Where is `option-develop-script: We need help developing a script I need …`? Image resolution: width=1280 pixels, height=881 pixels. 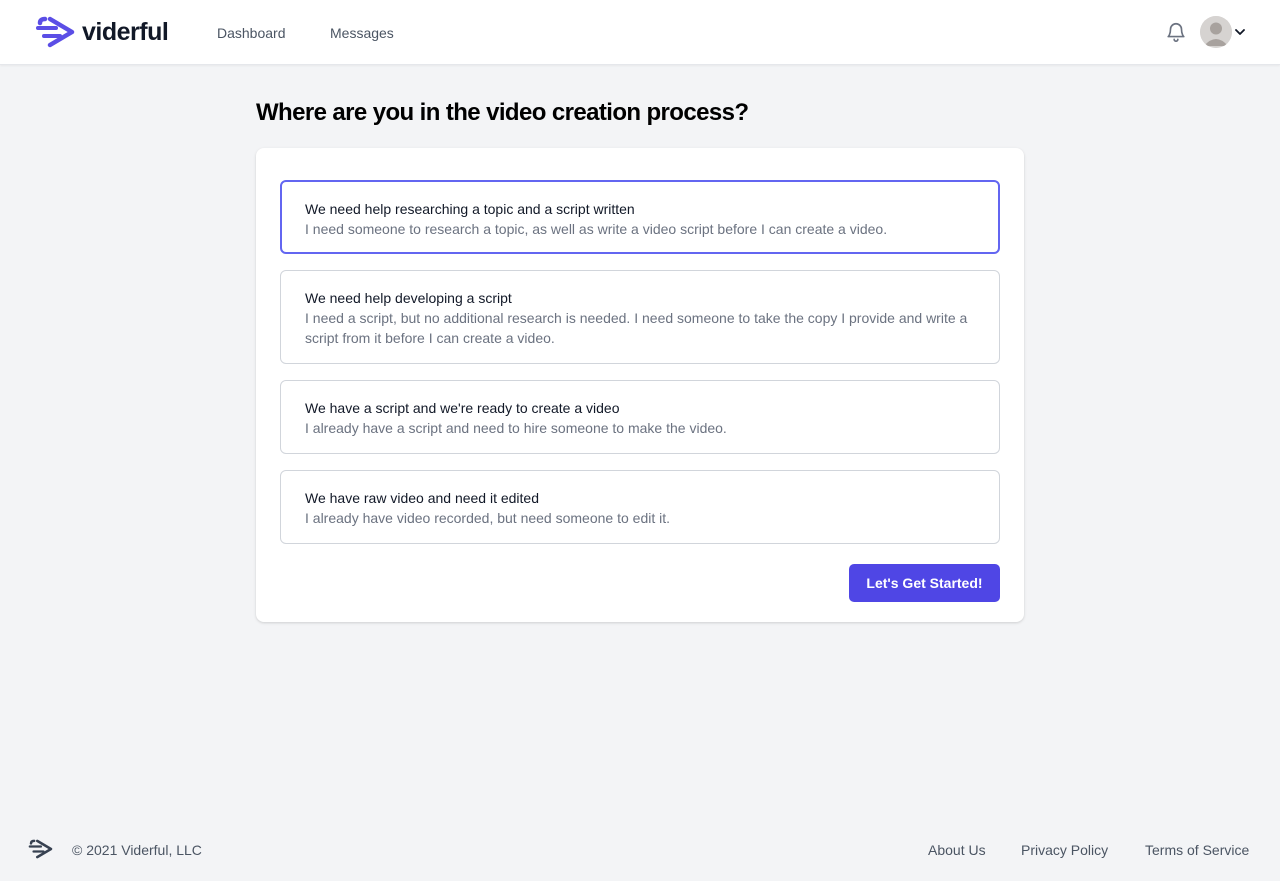 option-develop-script: We need help developing a script I need … is located at coordinates (640, 317).